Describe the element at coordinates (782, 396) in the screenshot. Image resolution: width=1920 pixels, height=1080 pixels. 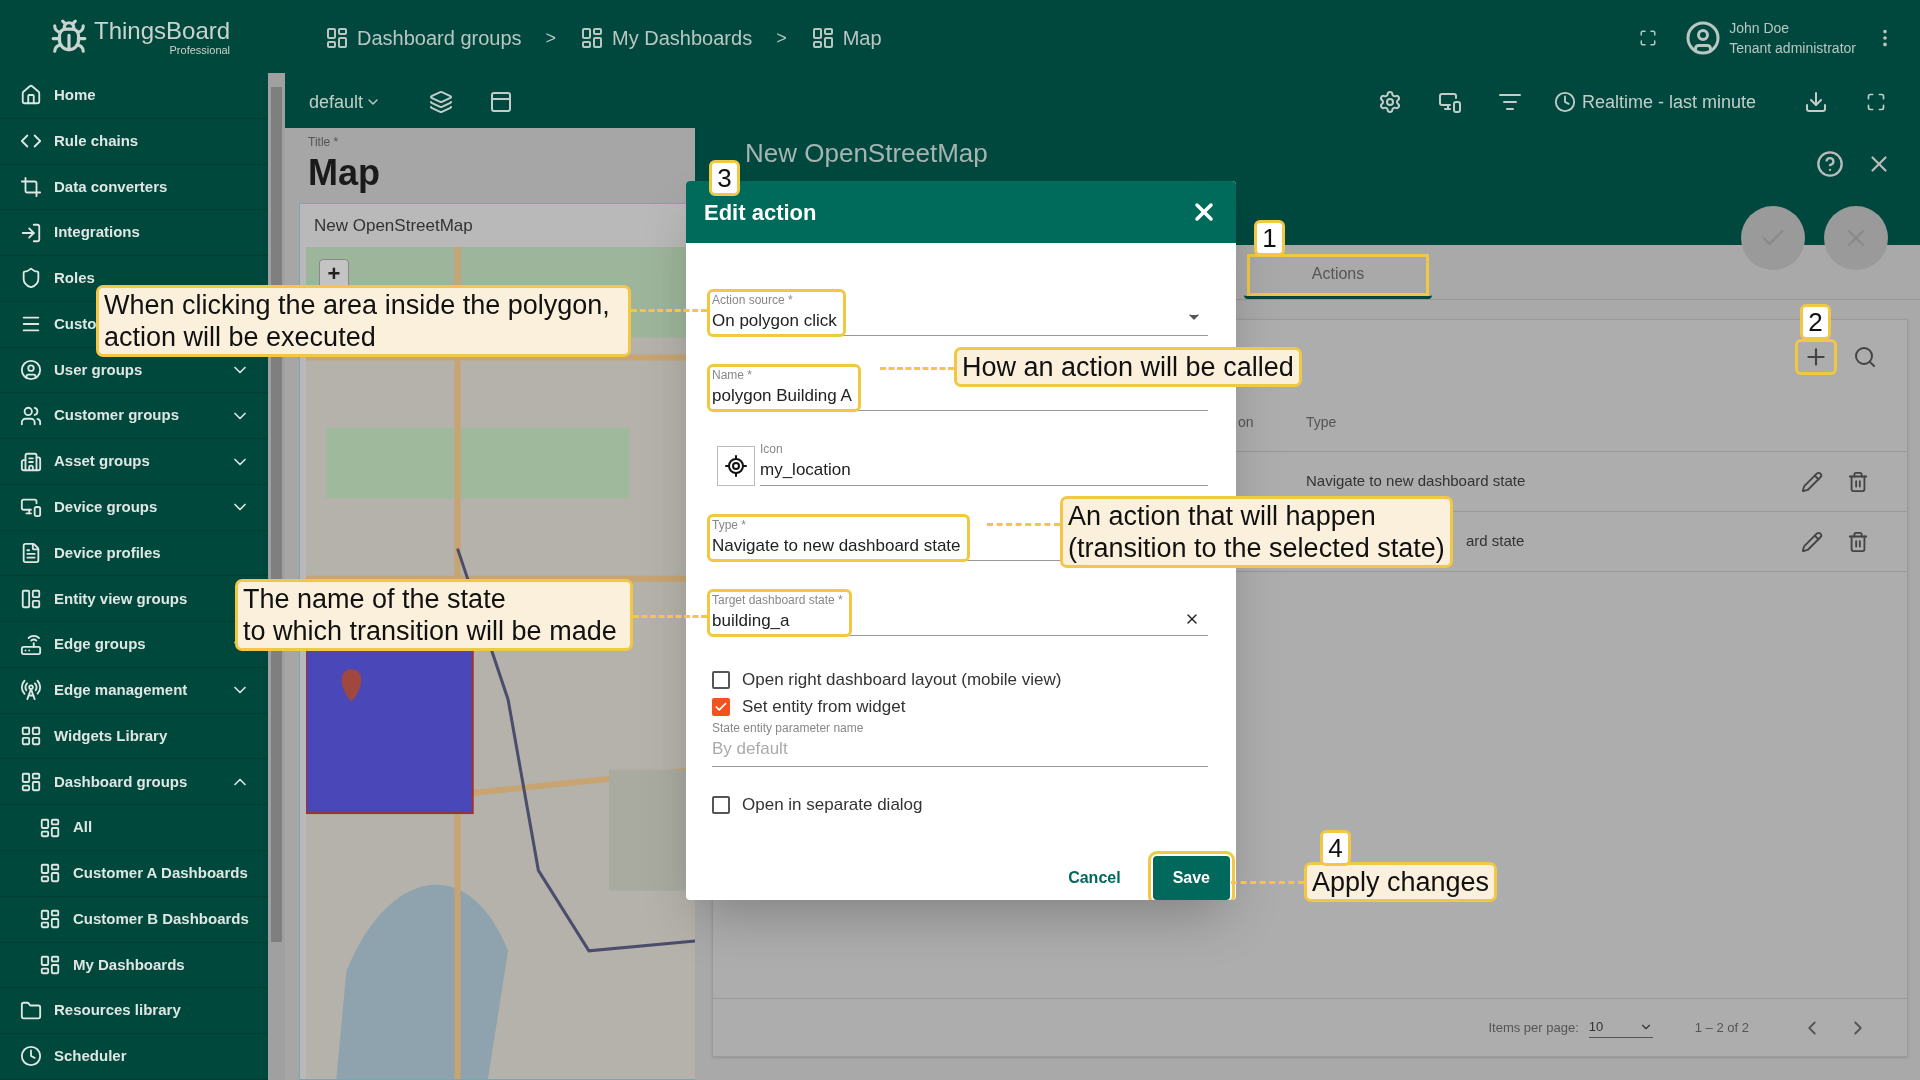
I see `field-value: polygon Building A` at that location.